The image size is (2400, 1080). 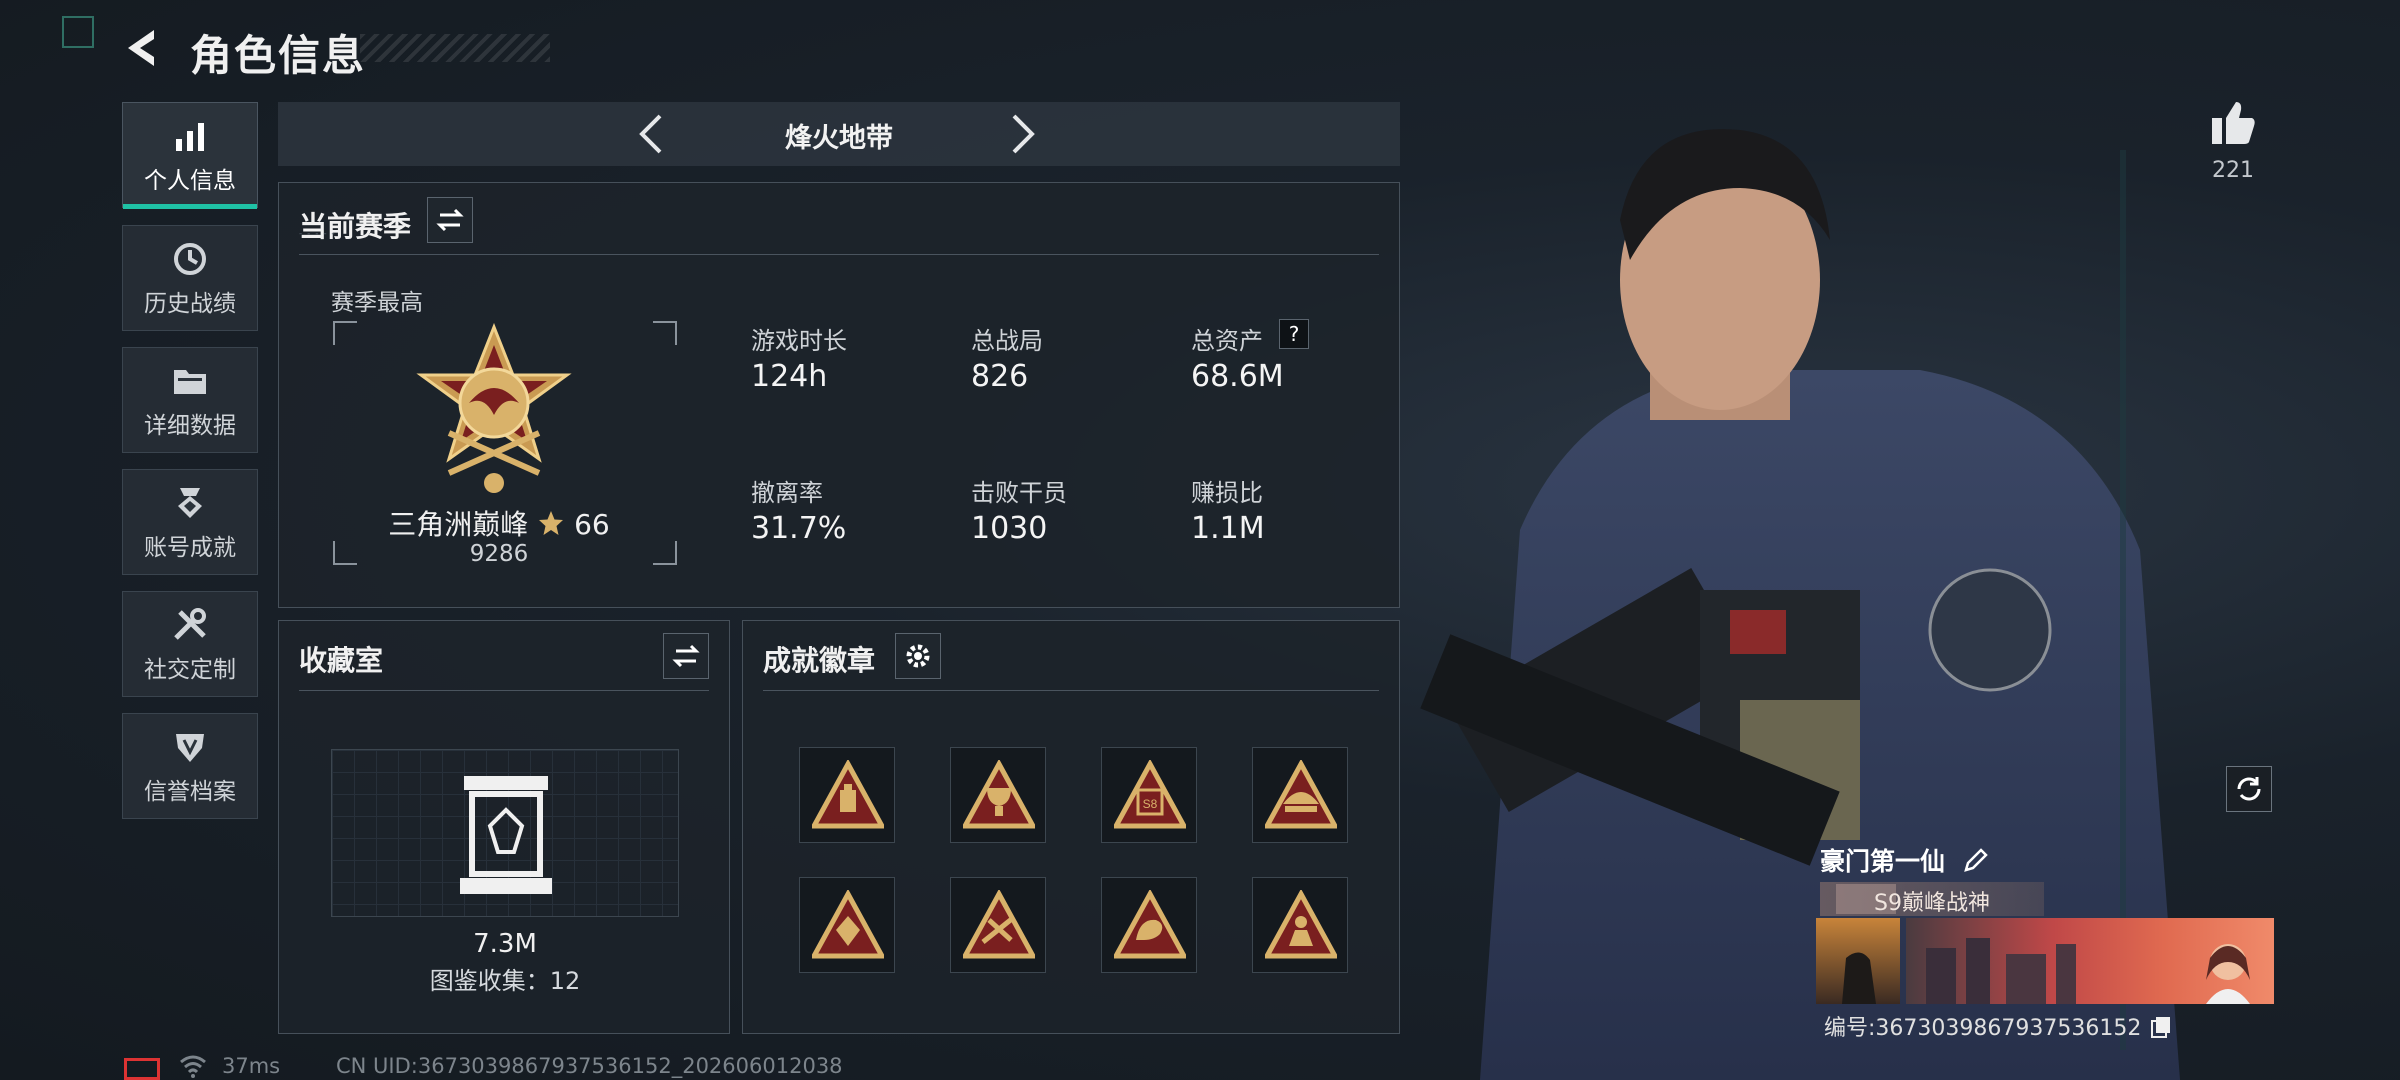 I want to click on badges-settings-button, so click(x=918, y=656).